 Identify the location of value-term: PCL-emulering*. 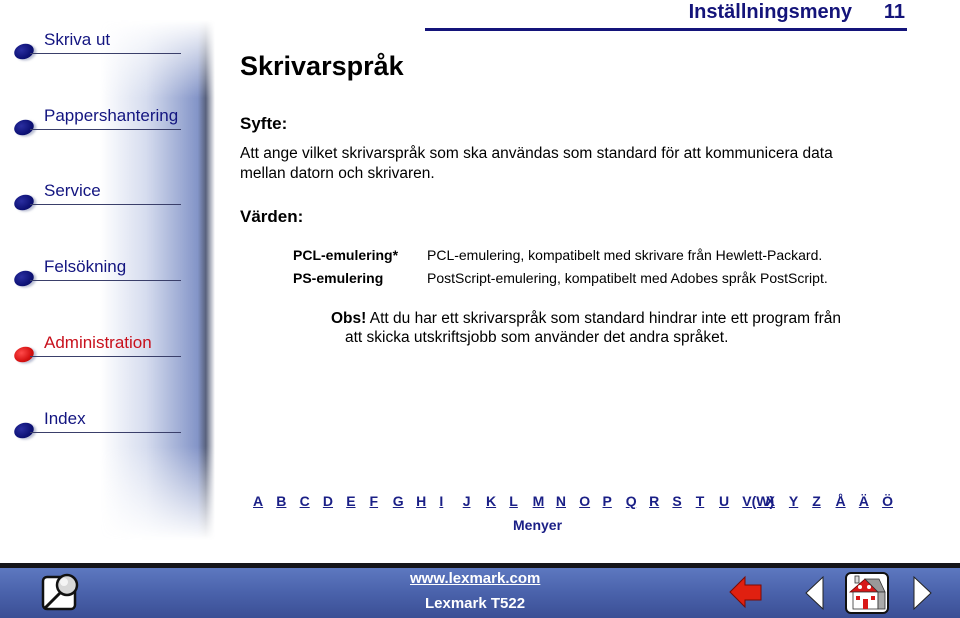
(346, 255).